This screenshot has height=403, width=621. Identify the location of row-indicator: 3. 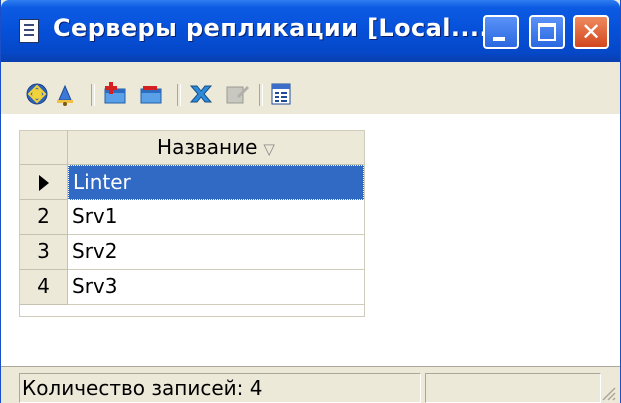
(44, 252).